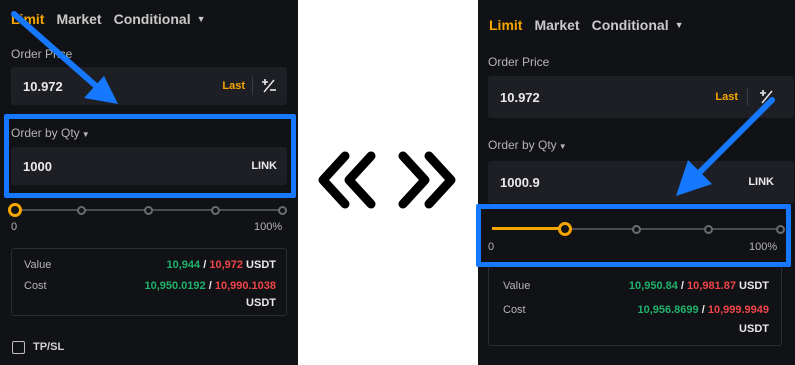 This screenshot has height=365, width=795. What do you see at coordinates (556, 25) in the screenshot?
I see `tab-market: Market` at bounding box center [556, 25].